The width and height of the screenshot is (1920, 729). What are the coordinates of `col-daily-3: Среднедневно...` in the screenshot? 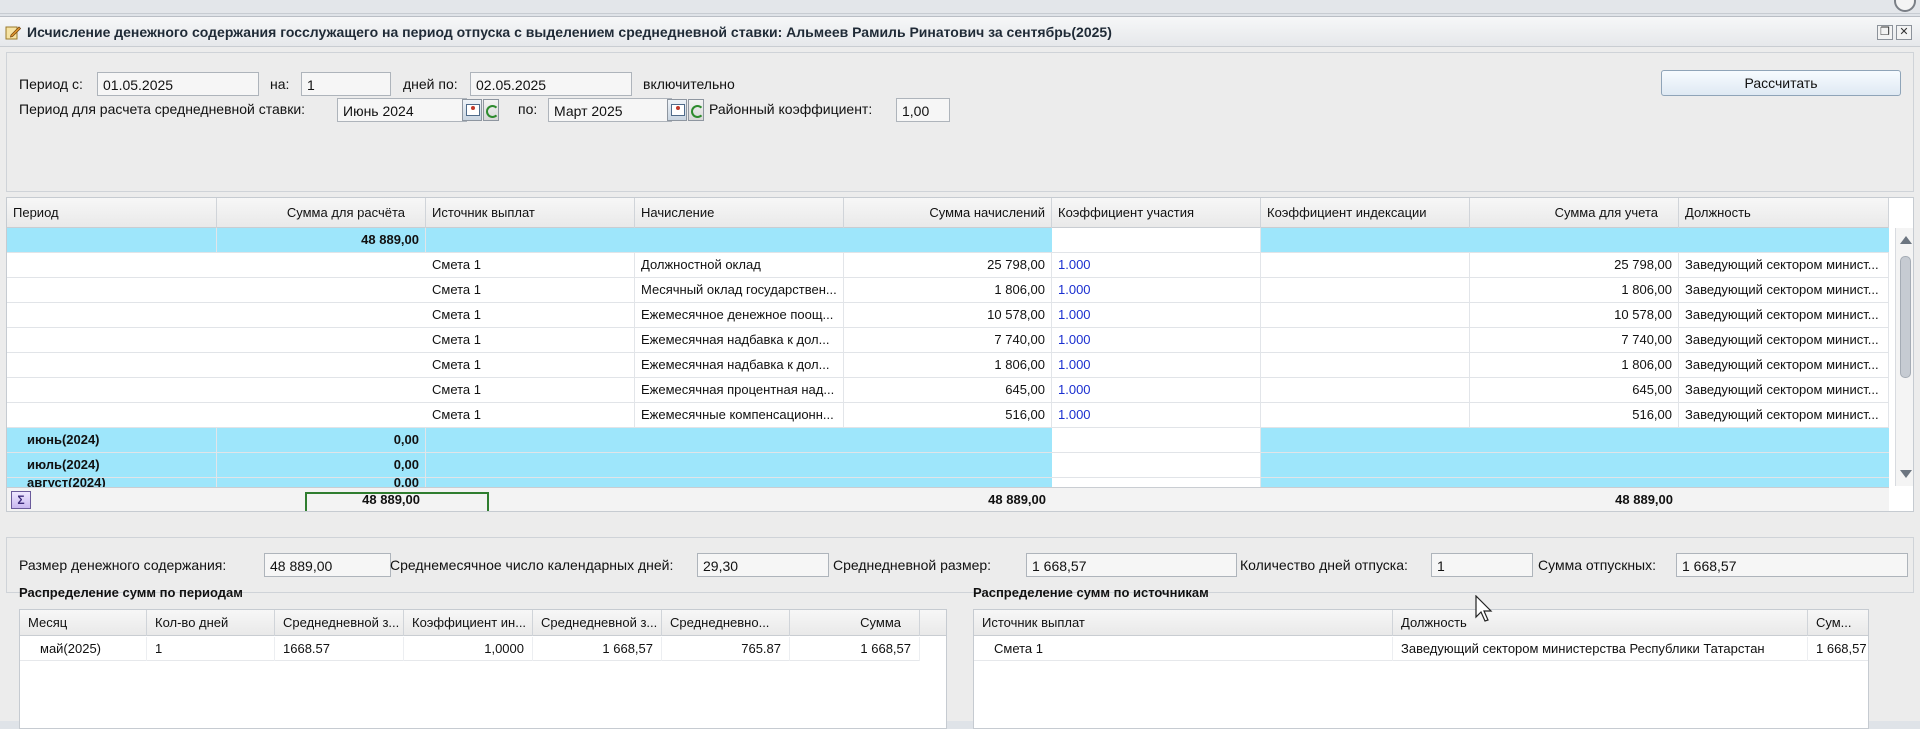 It's located at (726, 623).